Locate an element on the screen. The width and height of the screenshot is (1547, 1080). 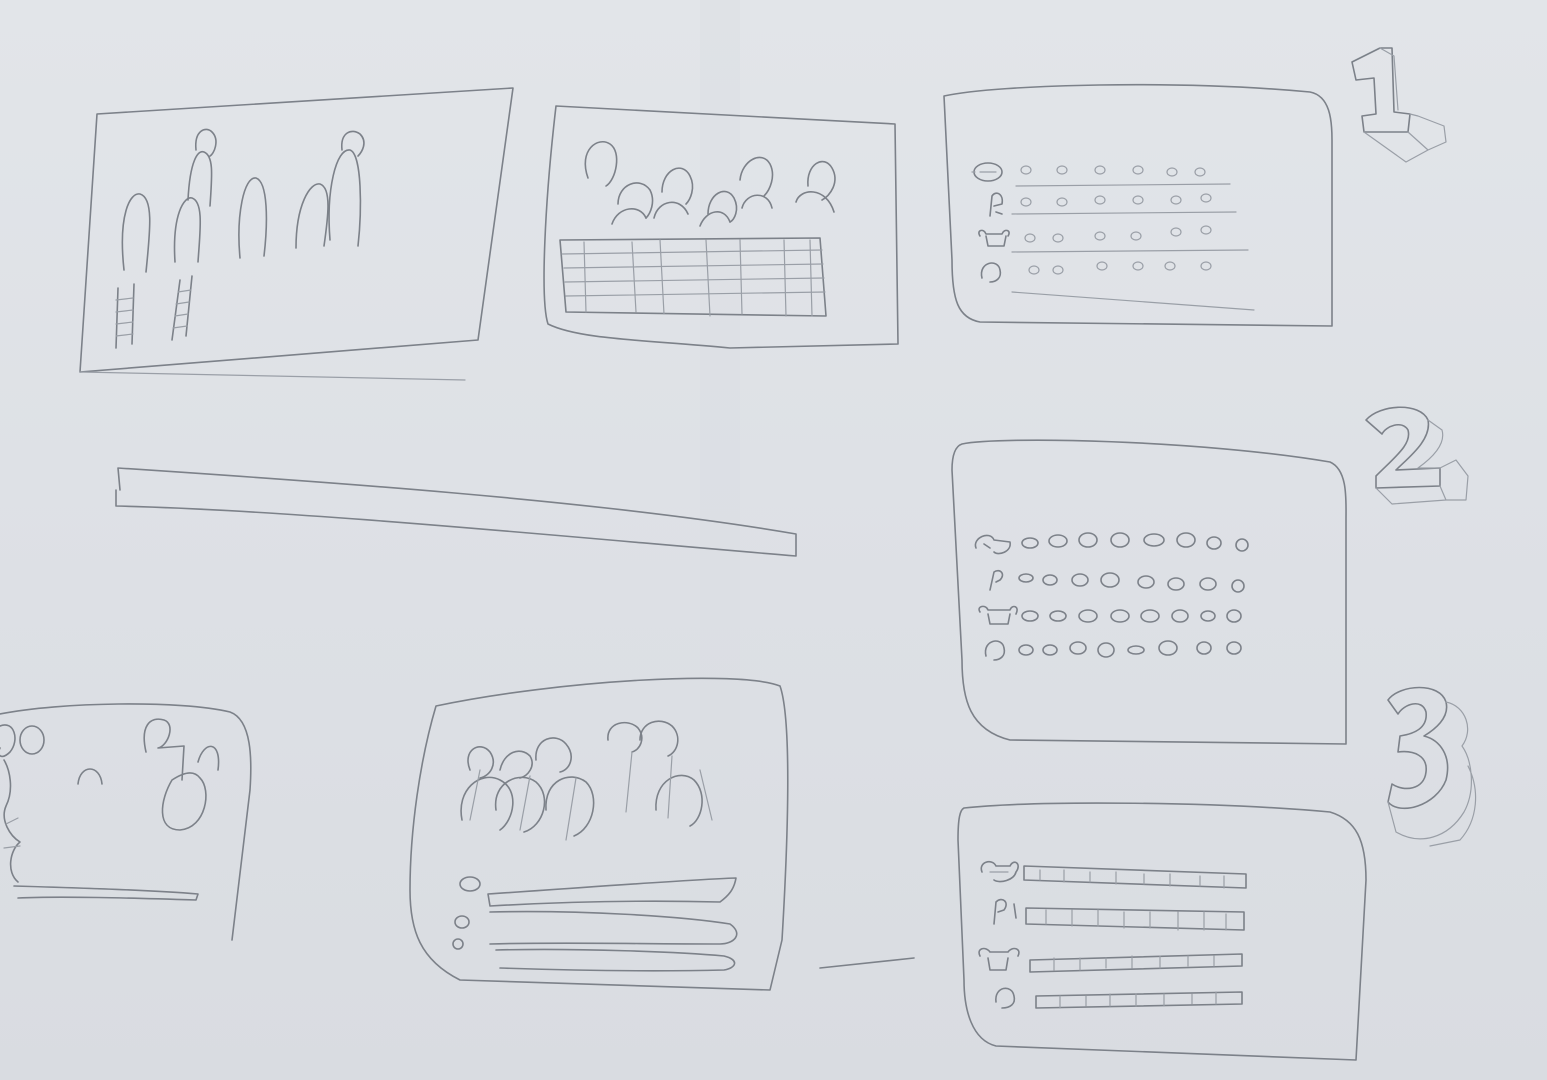
panel-characters-with-ladders is located at coordinates (296, 234).